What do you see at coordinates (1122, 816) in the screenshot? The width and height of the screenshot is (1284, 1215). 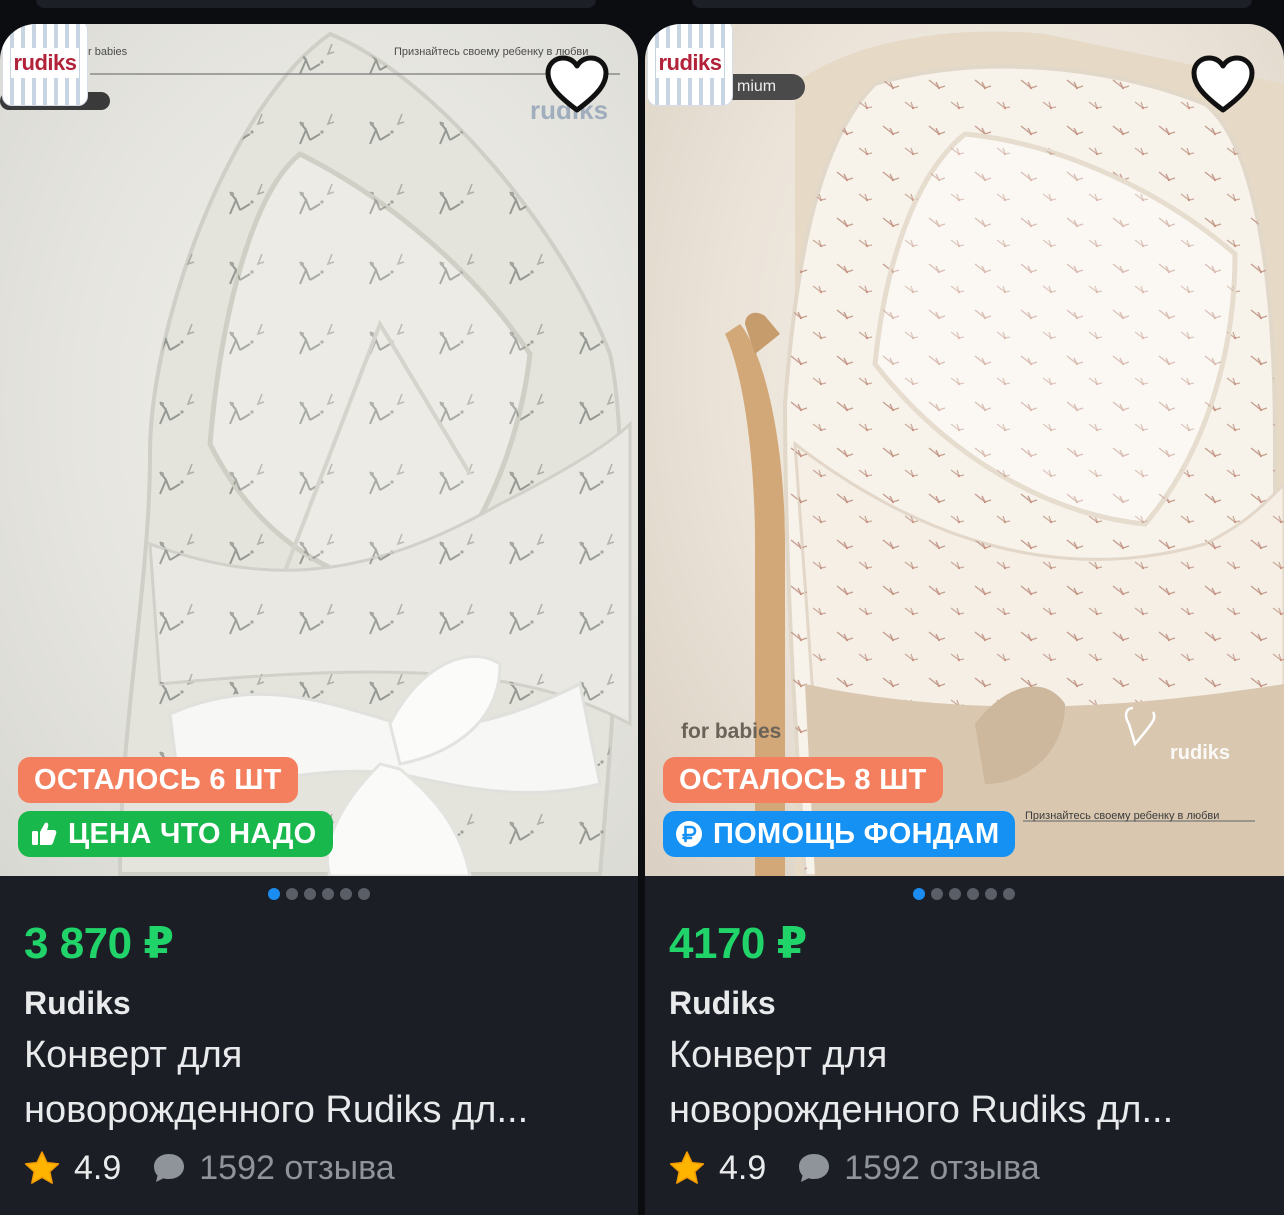 I see `photo-caption: Признайтесь своему ребенку в любви` at bounding box center [1122, 816].